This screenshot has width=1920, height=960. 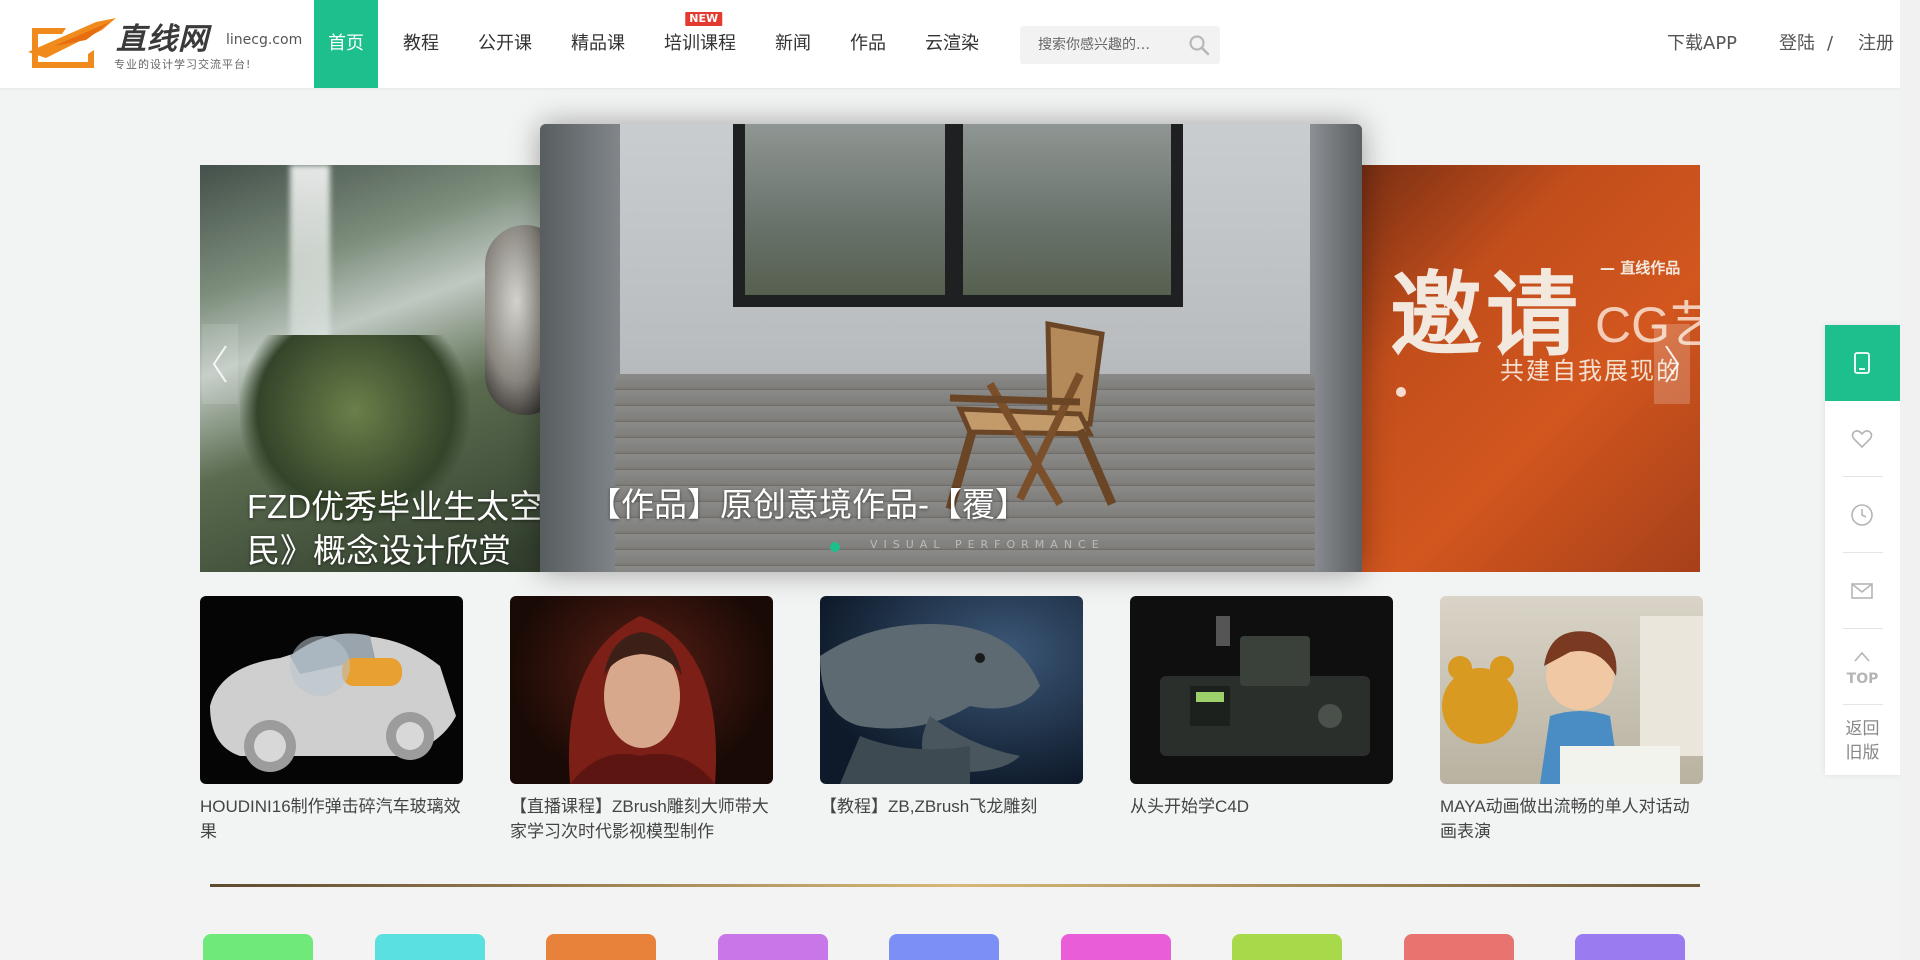 I want to click on featured-item: 【教程】ZB,ZBrush飞龙雕刻, so click(x=951, y=707).